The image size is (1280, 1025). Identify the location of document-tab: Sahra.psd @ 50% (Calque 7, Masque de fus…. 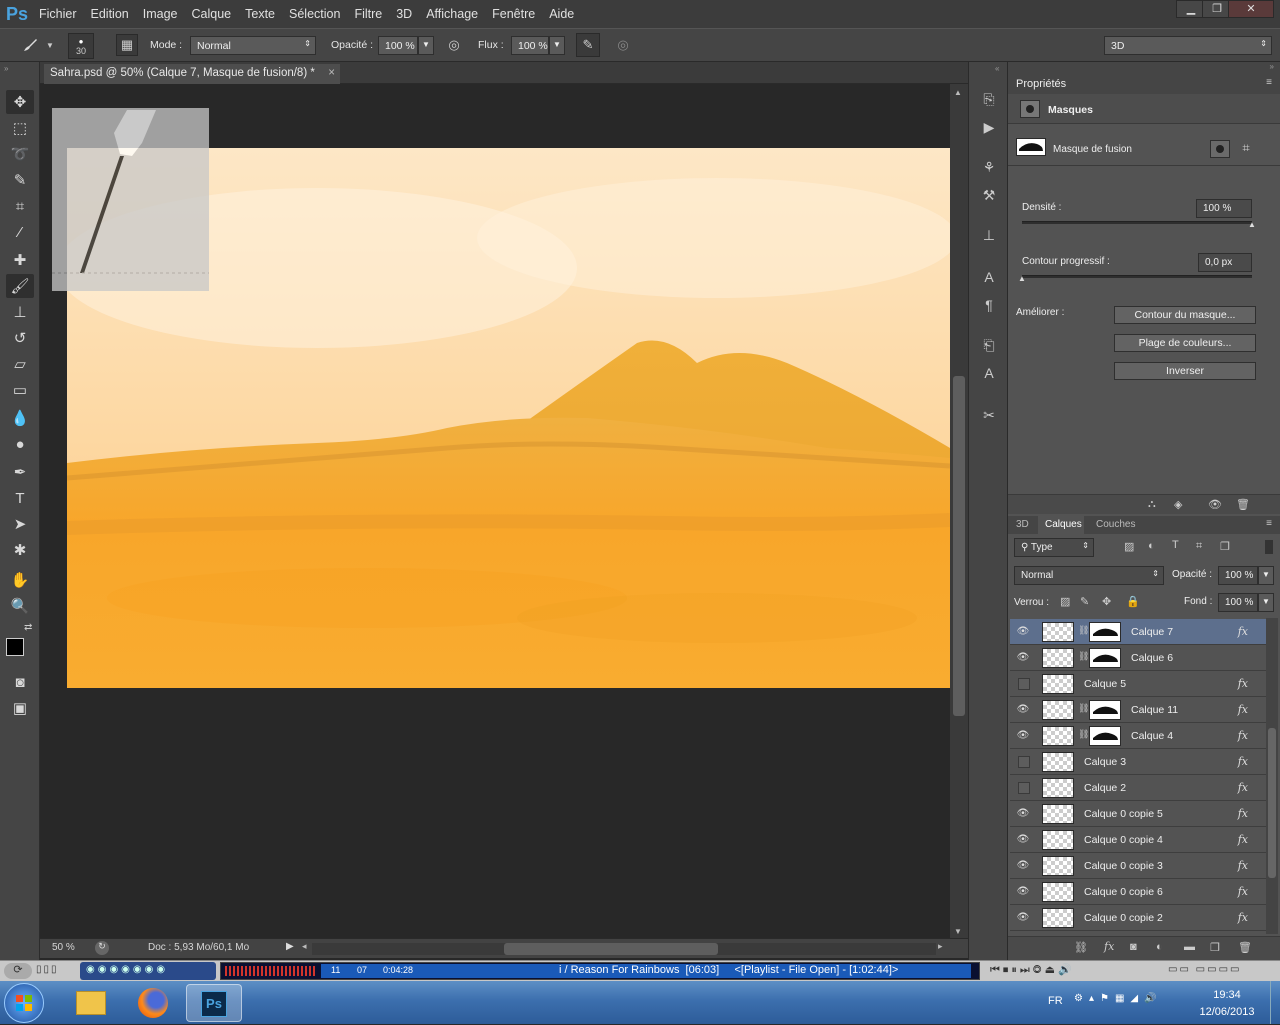
(192, 74).